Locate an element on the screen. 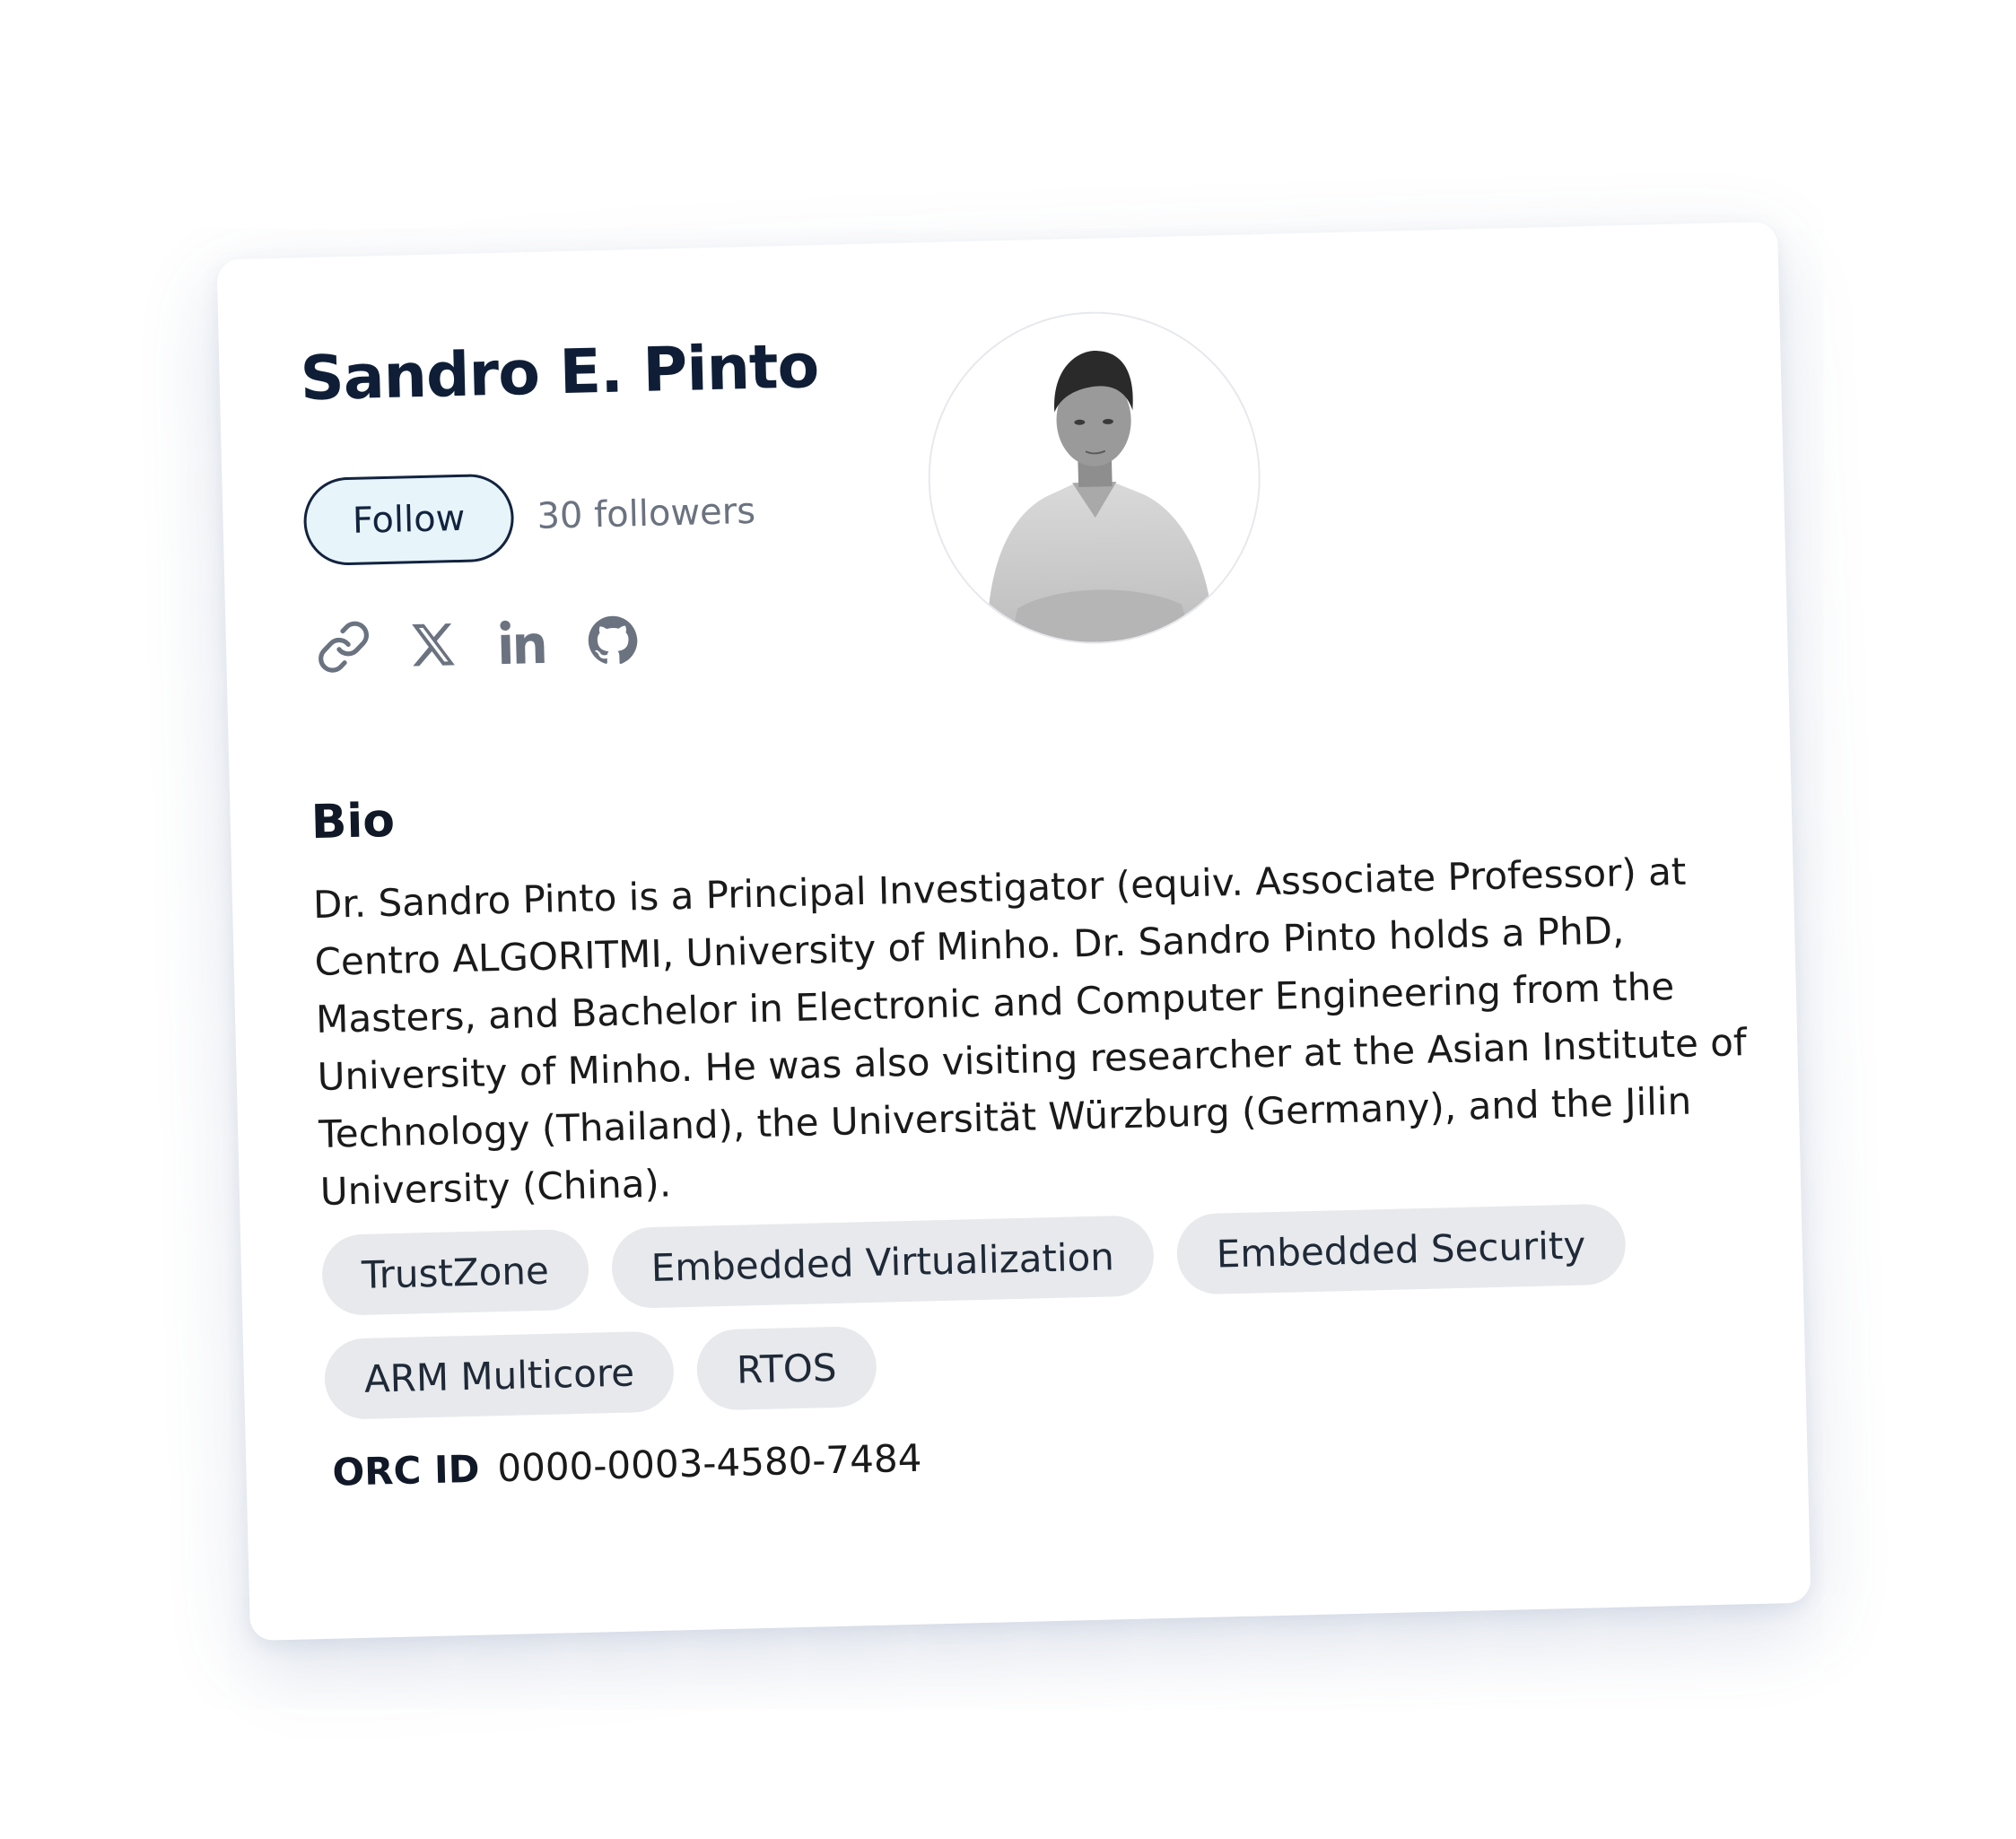 This screenshot has width=2016, height=1839. x-twitter-link is located at coordinates (433, 645).